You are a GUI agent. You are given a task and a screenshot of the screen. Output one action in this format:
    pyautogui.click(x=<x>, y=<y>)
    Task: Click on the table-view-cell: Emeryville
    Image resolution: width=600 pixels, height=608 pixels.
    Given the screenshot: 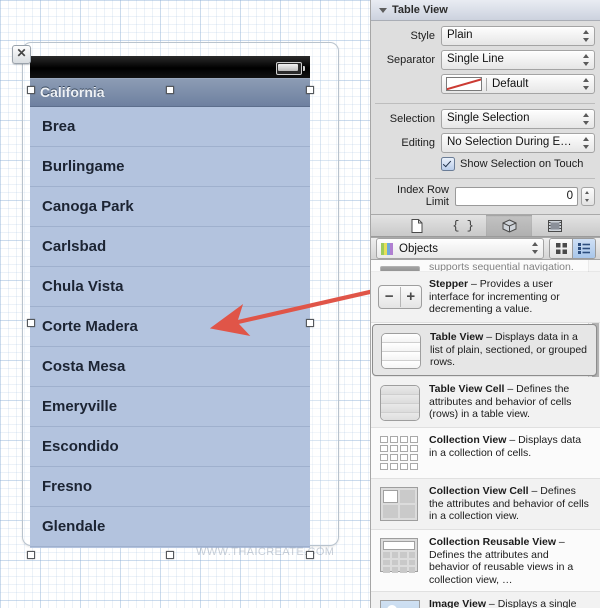 What is the action you would take?
    pyautogui.click(x=170, y=407)
    